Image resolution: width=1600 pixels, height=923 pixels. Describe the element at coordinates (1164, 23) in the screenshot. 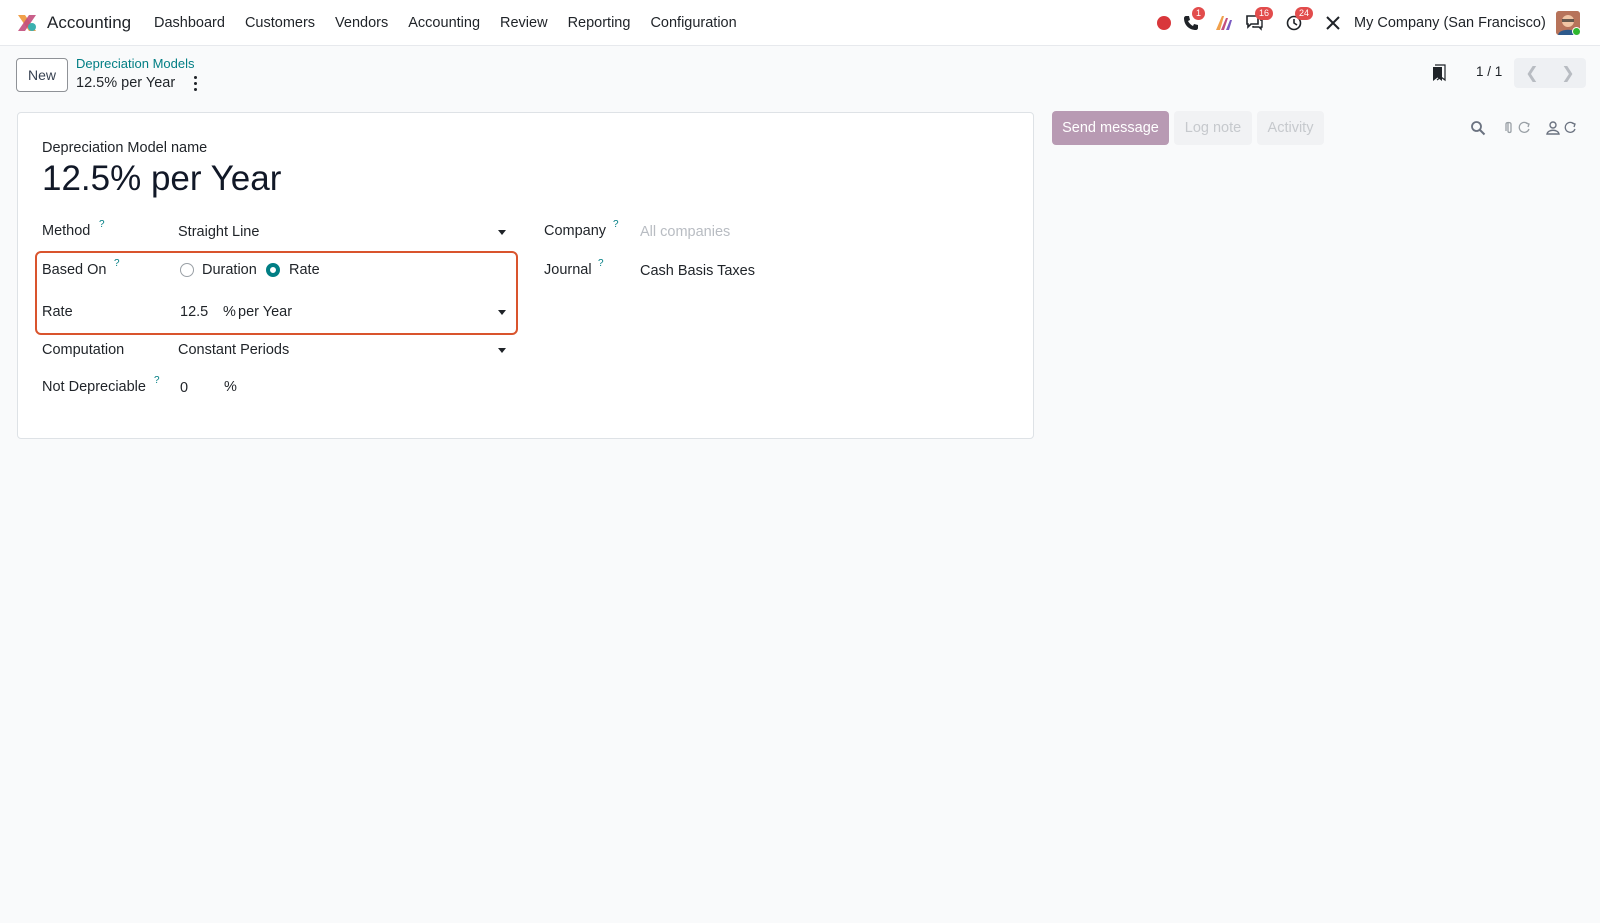

I see `record-icon` at that location.